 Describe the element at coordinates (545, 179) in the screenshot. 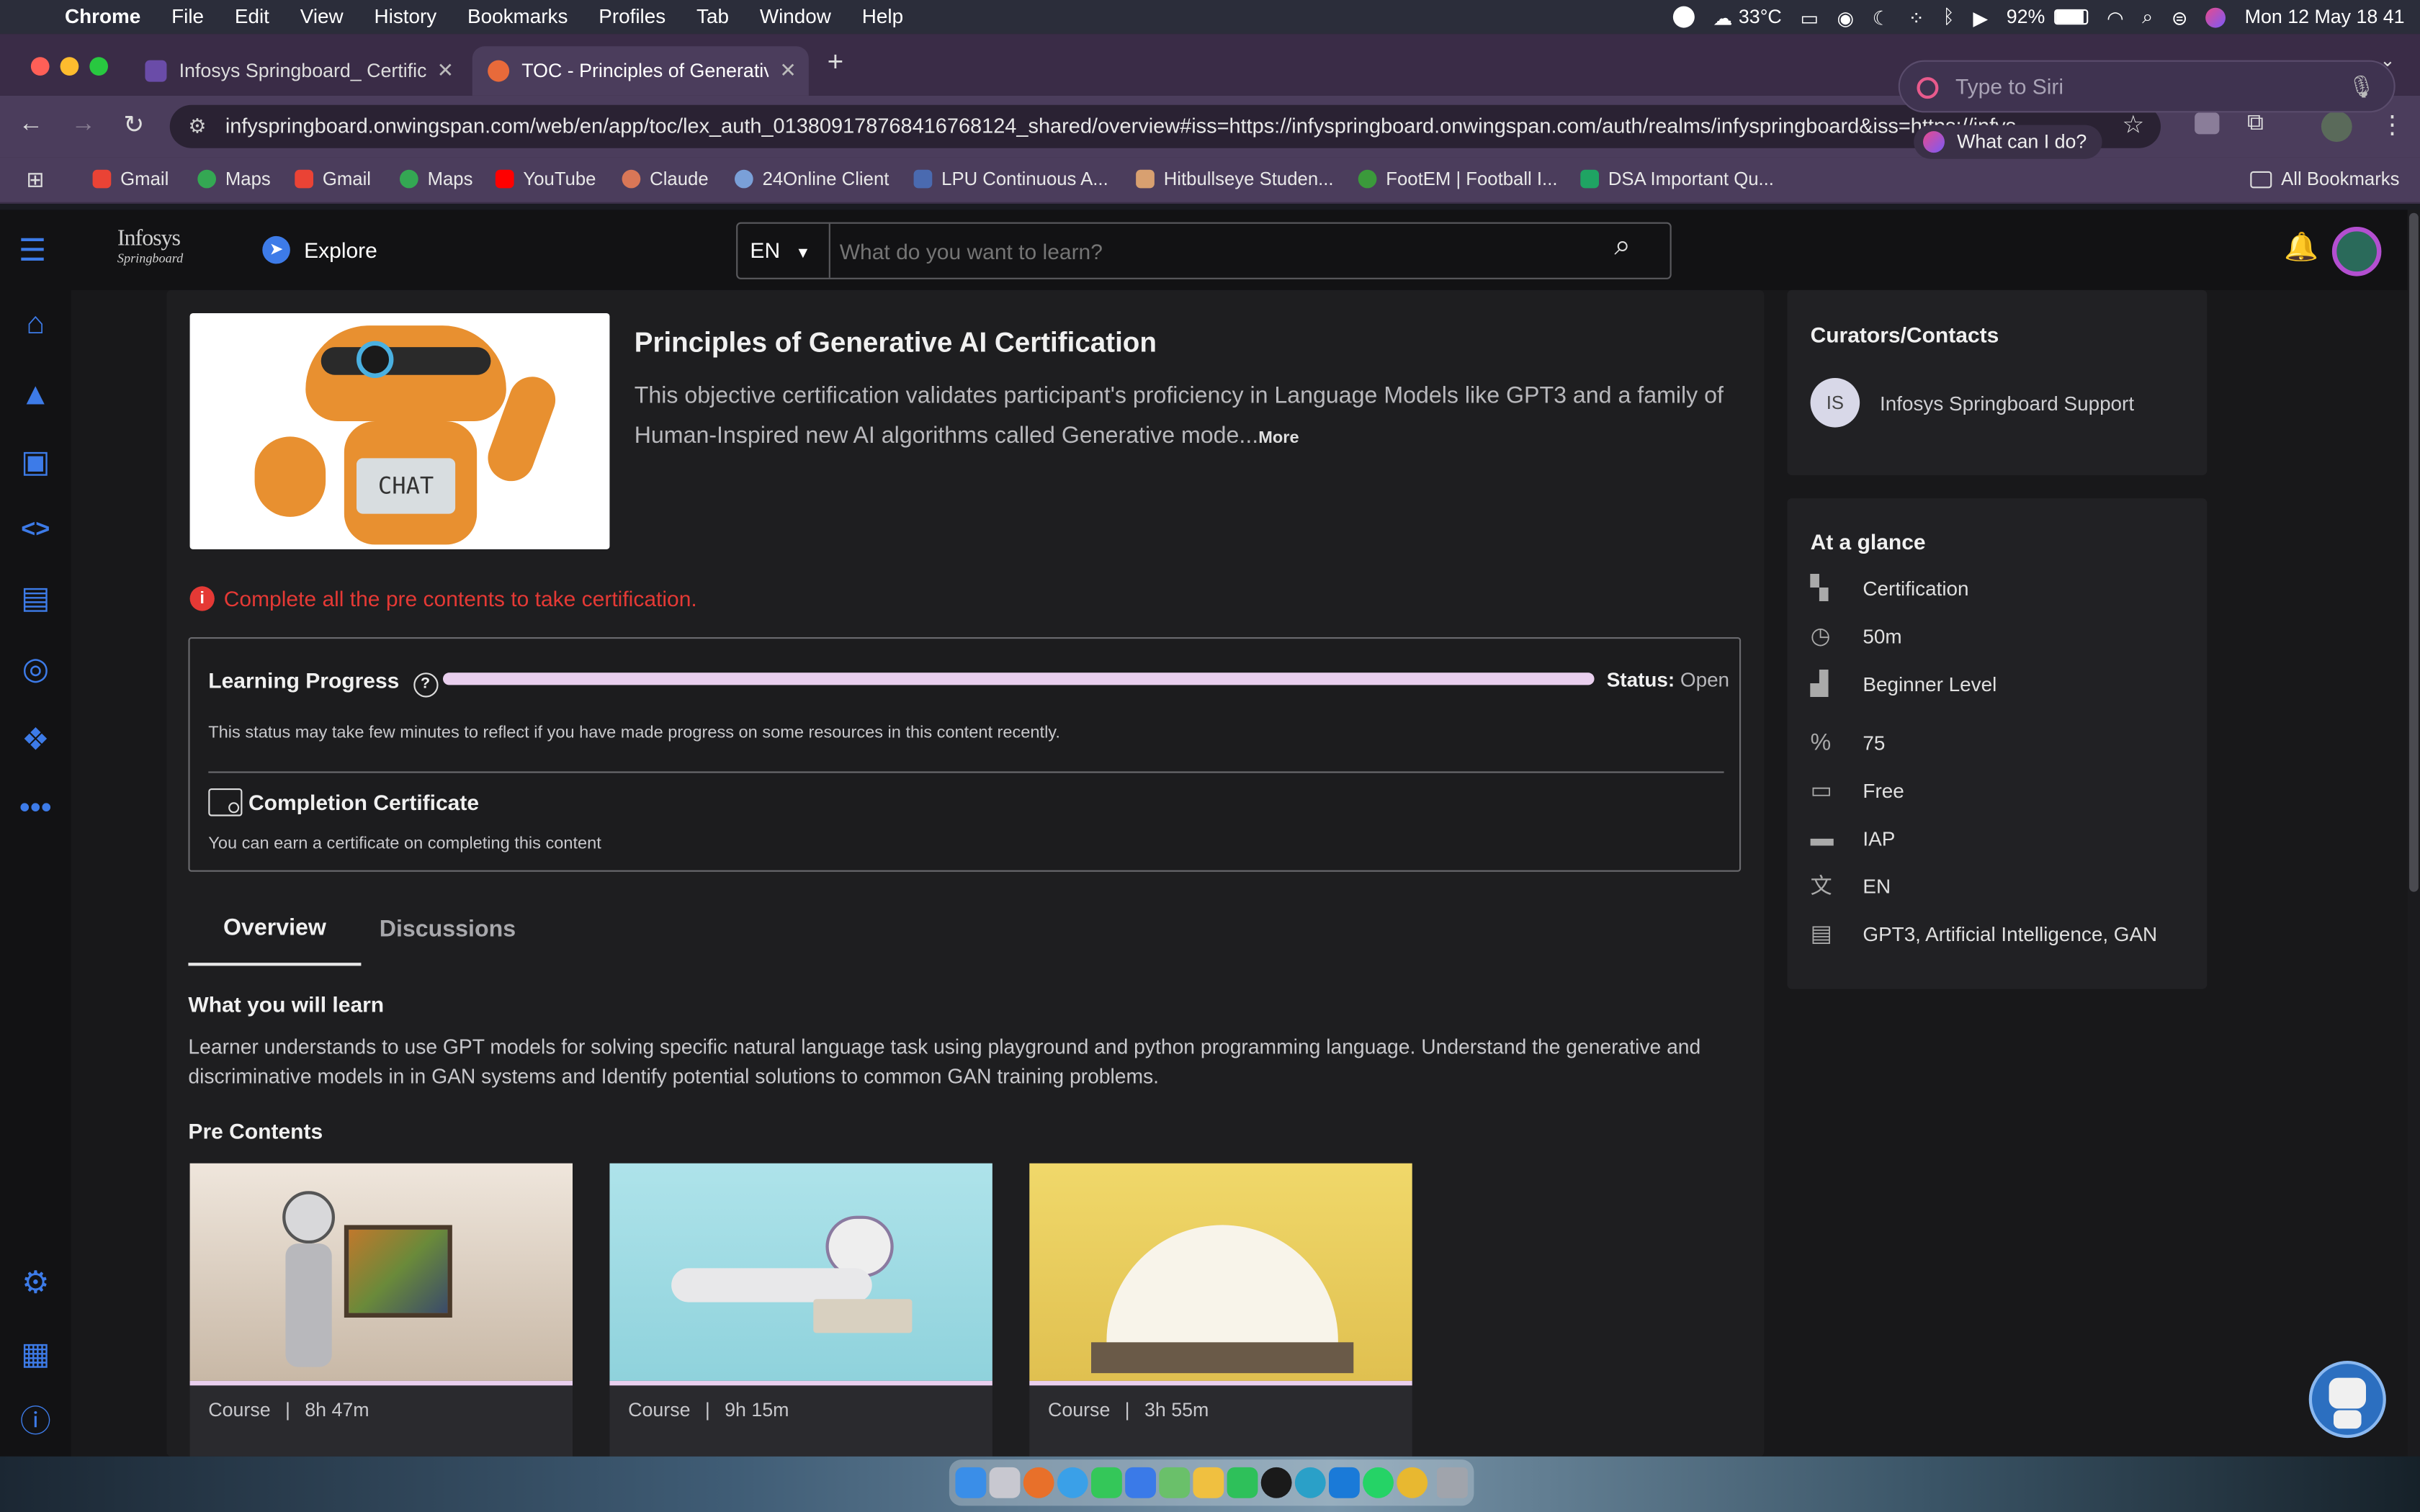

I see `bookmark-youtube: YouTube` at that location.